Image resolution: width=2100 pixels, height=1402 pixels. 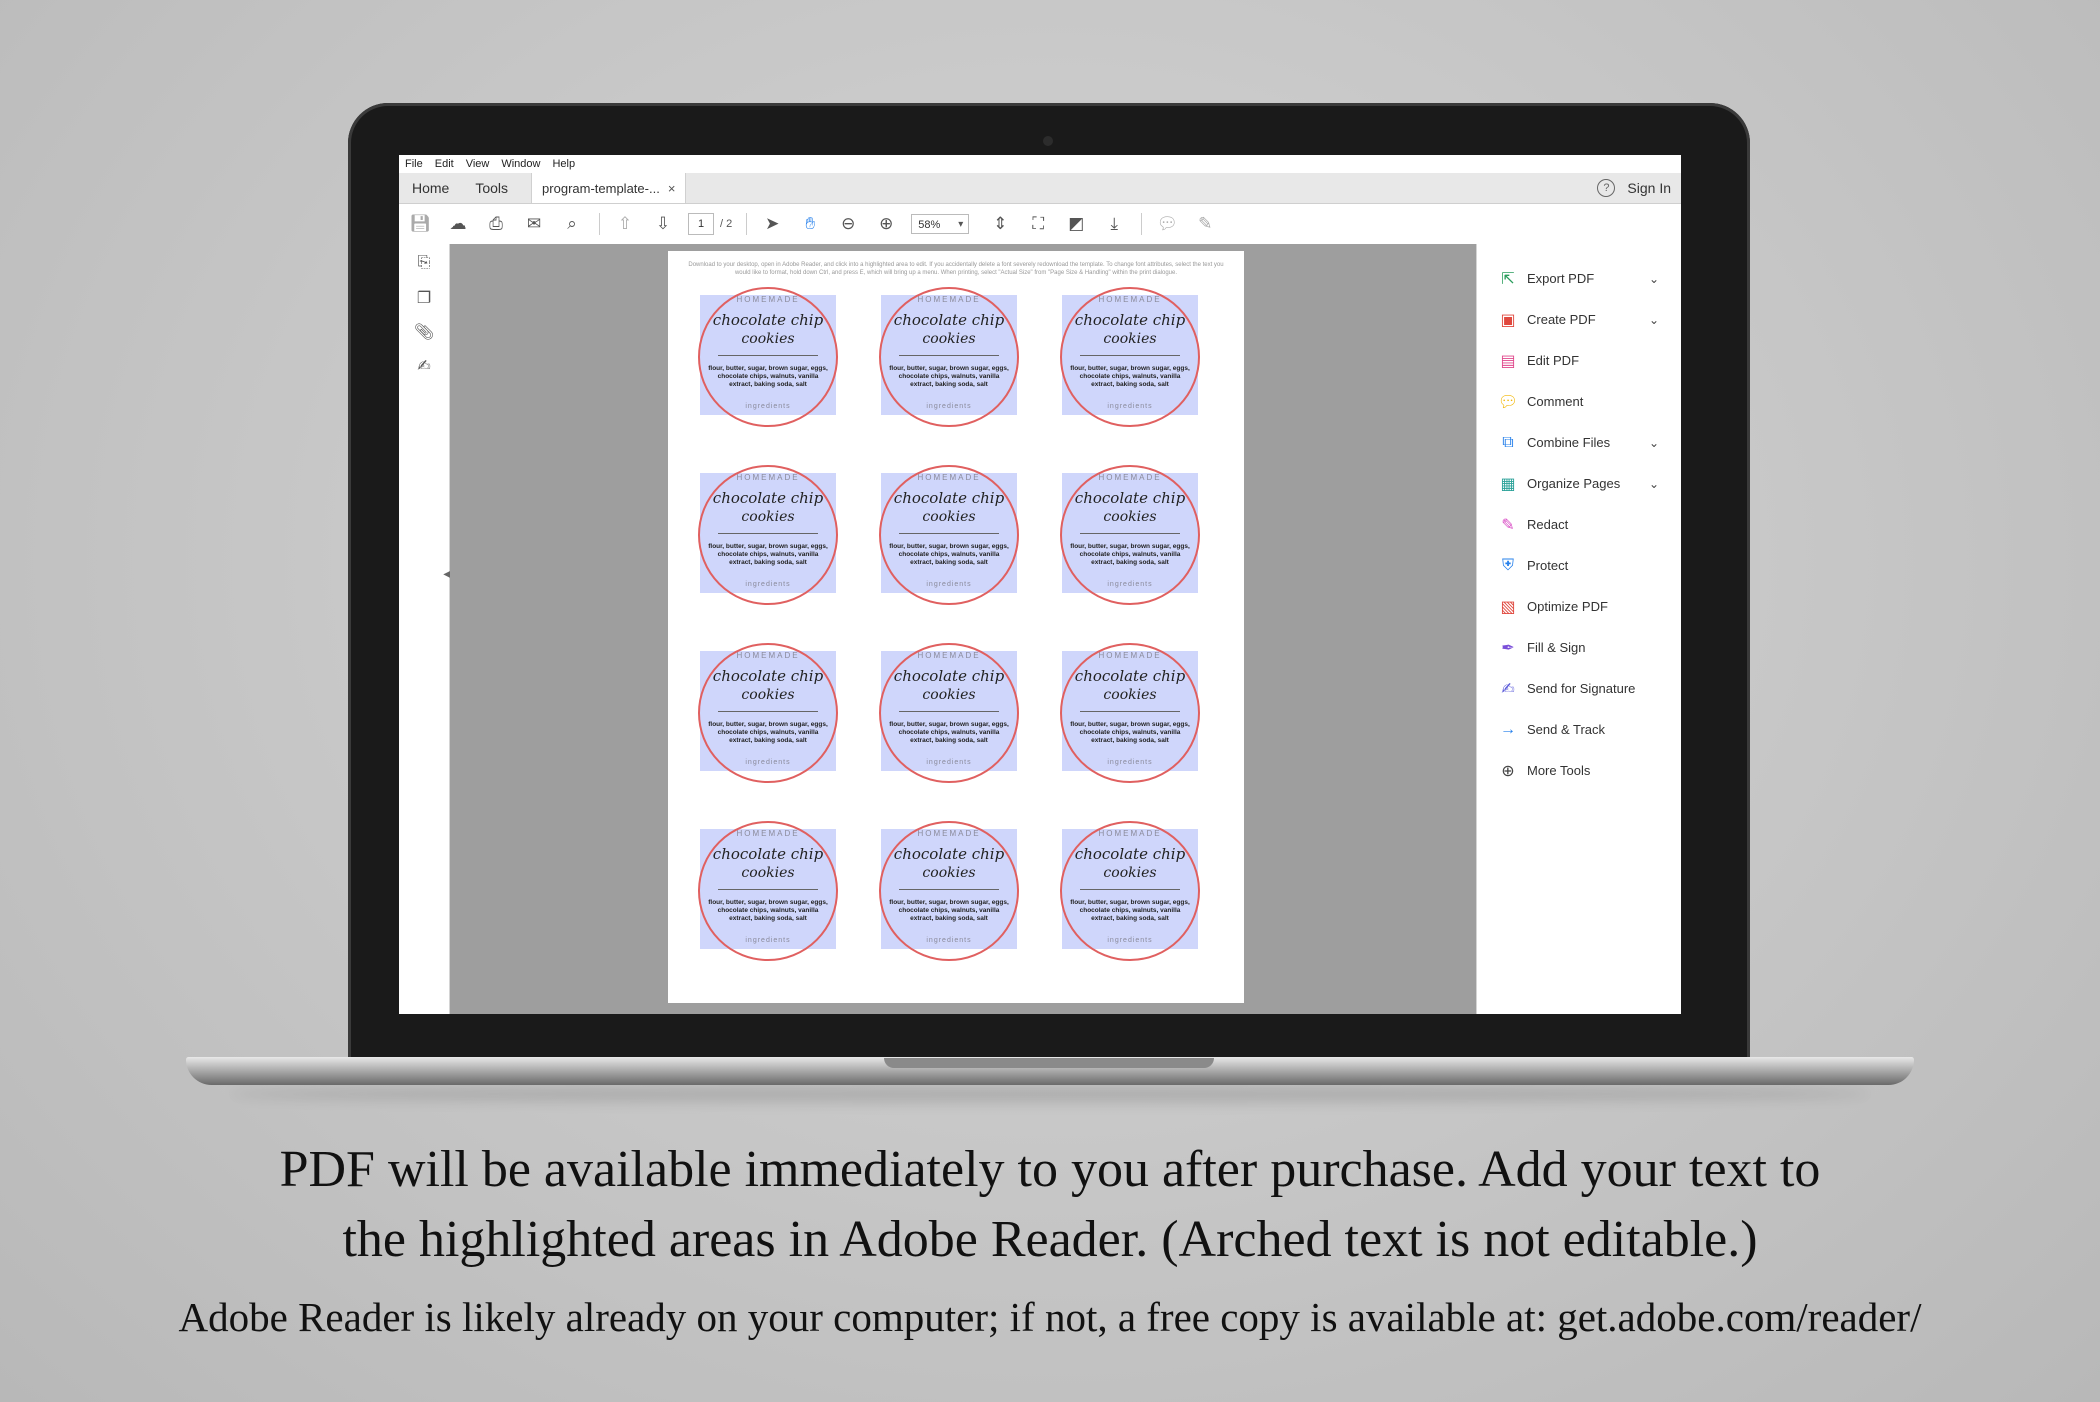 What do you see at coordinates (424, 333) in the screenshot?
I see `attachment-icon: 📎︎` at bounding box center [424, 333].